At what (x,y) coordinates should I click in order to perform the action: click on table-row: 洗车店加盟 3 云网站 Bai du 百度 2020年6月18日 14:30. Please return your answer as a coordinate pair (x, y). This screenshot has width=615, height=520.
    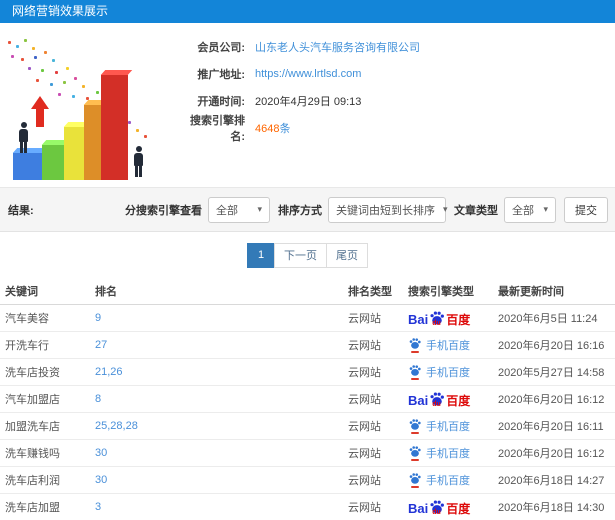
    Looking at the image, I should click on (307, 507).